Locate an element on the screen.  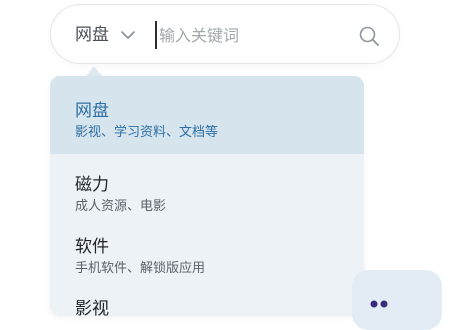
search-icon is located at coordinates (369, 36).